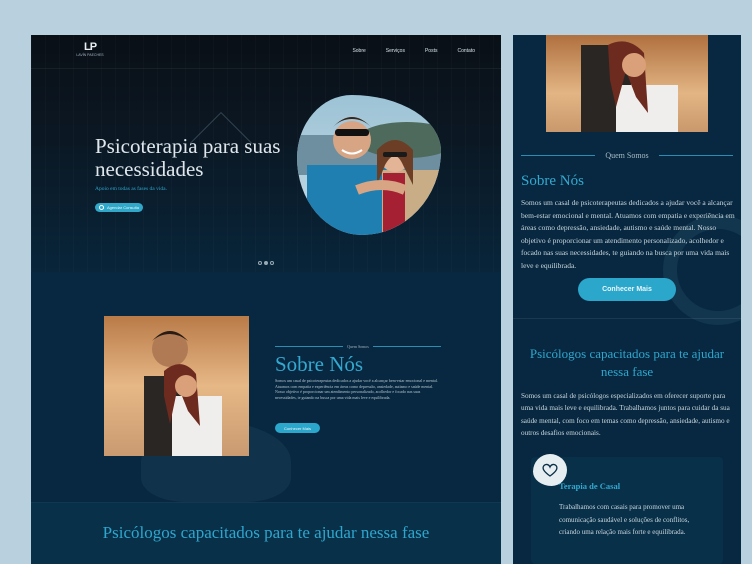 This screenshot has height=564, width=752. I want to click on mobile-about-title: Sobre Nós, so click(552, 181).